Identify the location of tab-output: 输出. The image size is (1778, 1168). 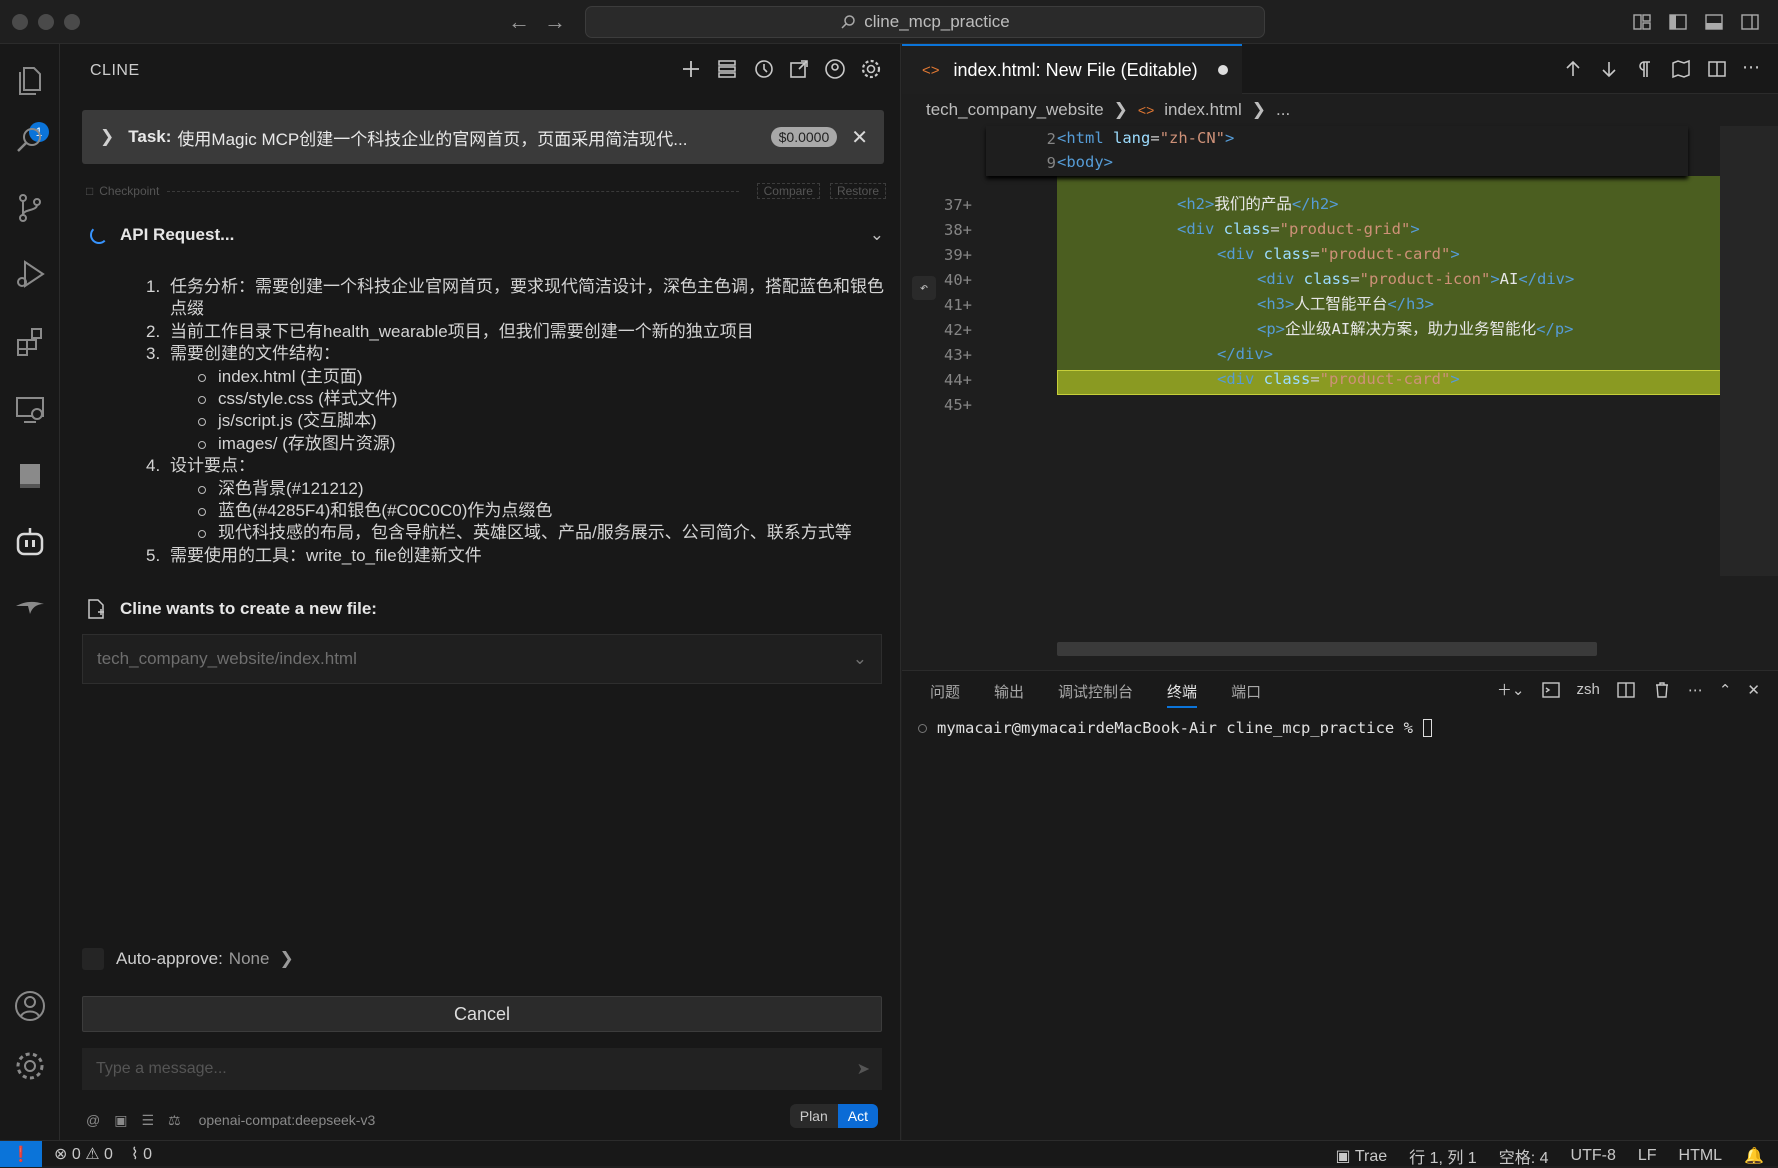
(1009, 691).